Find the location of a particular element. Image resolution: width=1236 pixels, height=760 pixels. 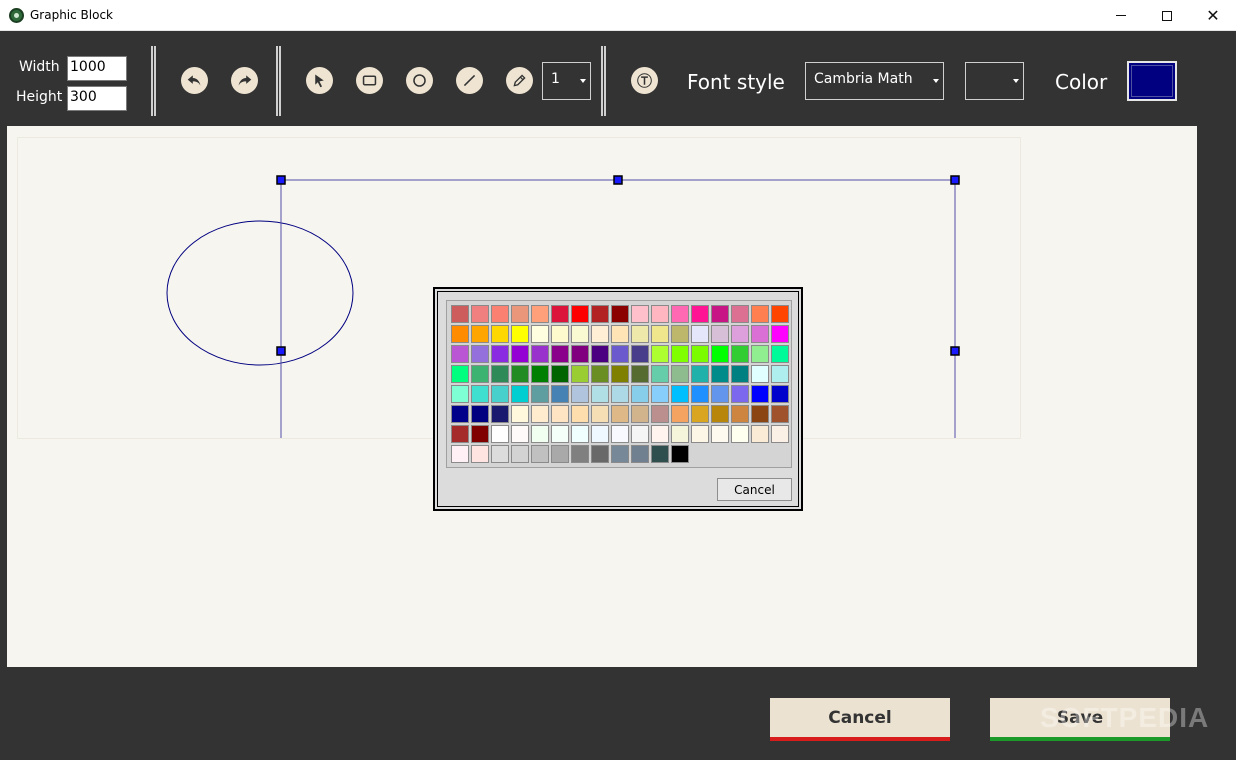

ellipse-shape is located at coordinates (260, 293).